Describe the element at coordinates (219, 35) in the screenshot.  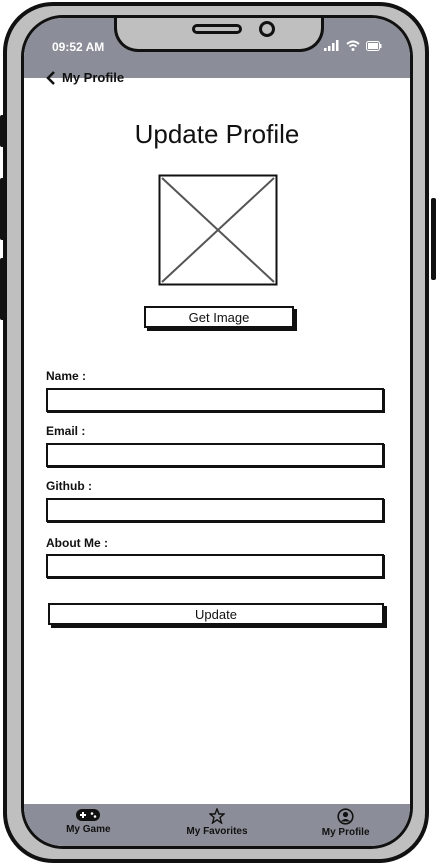
I see `notch` at that location.